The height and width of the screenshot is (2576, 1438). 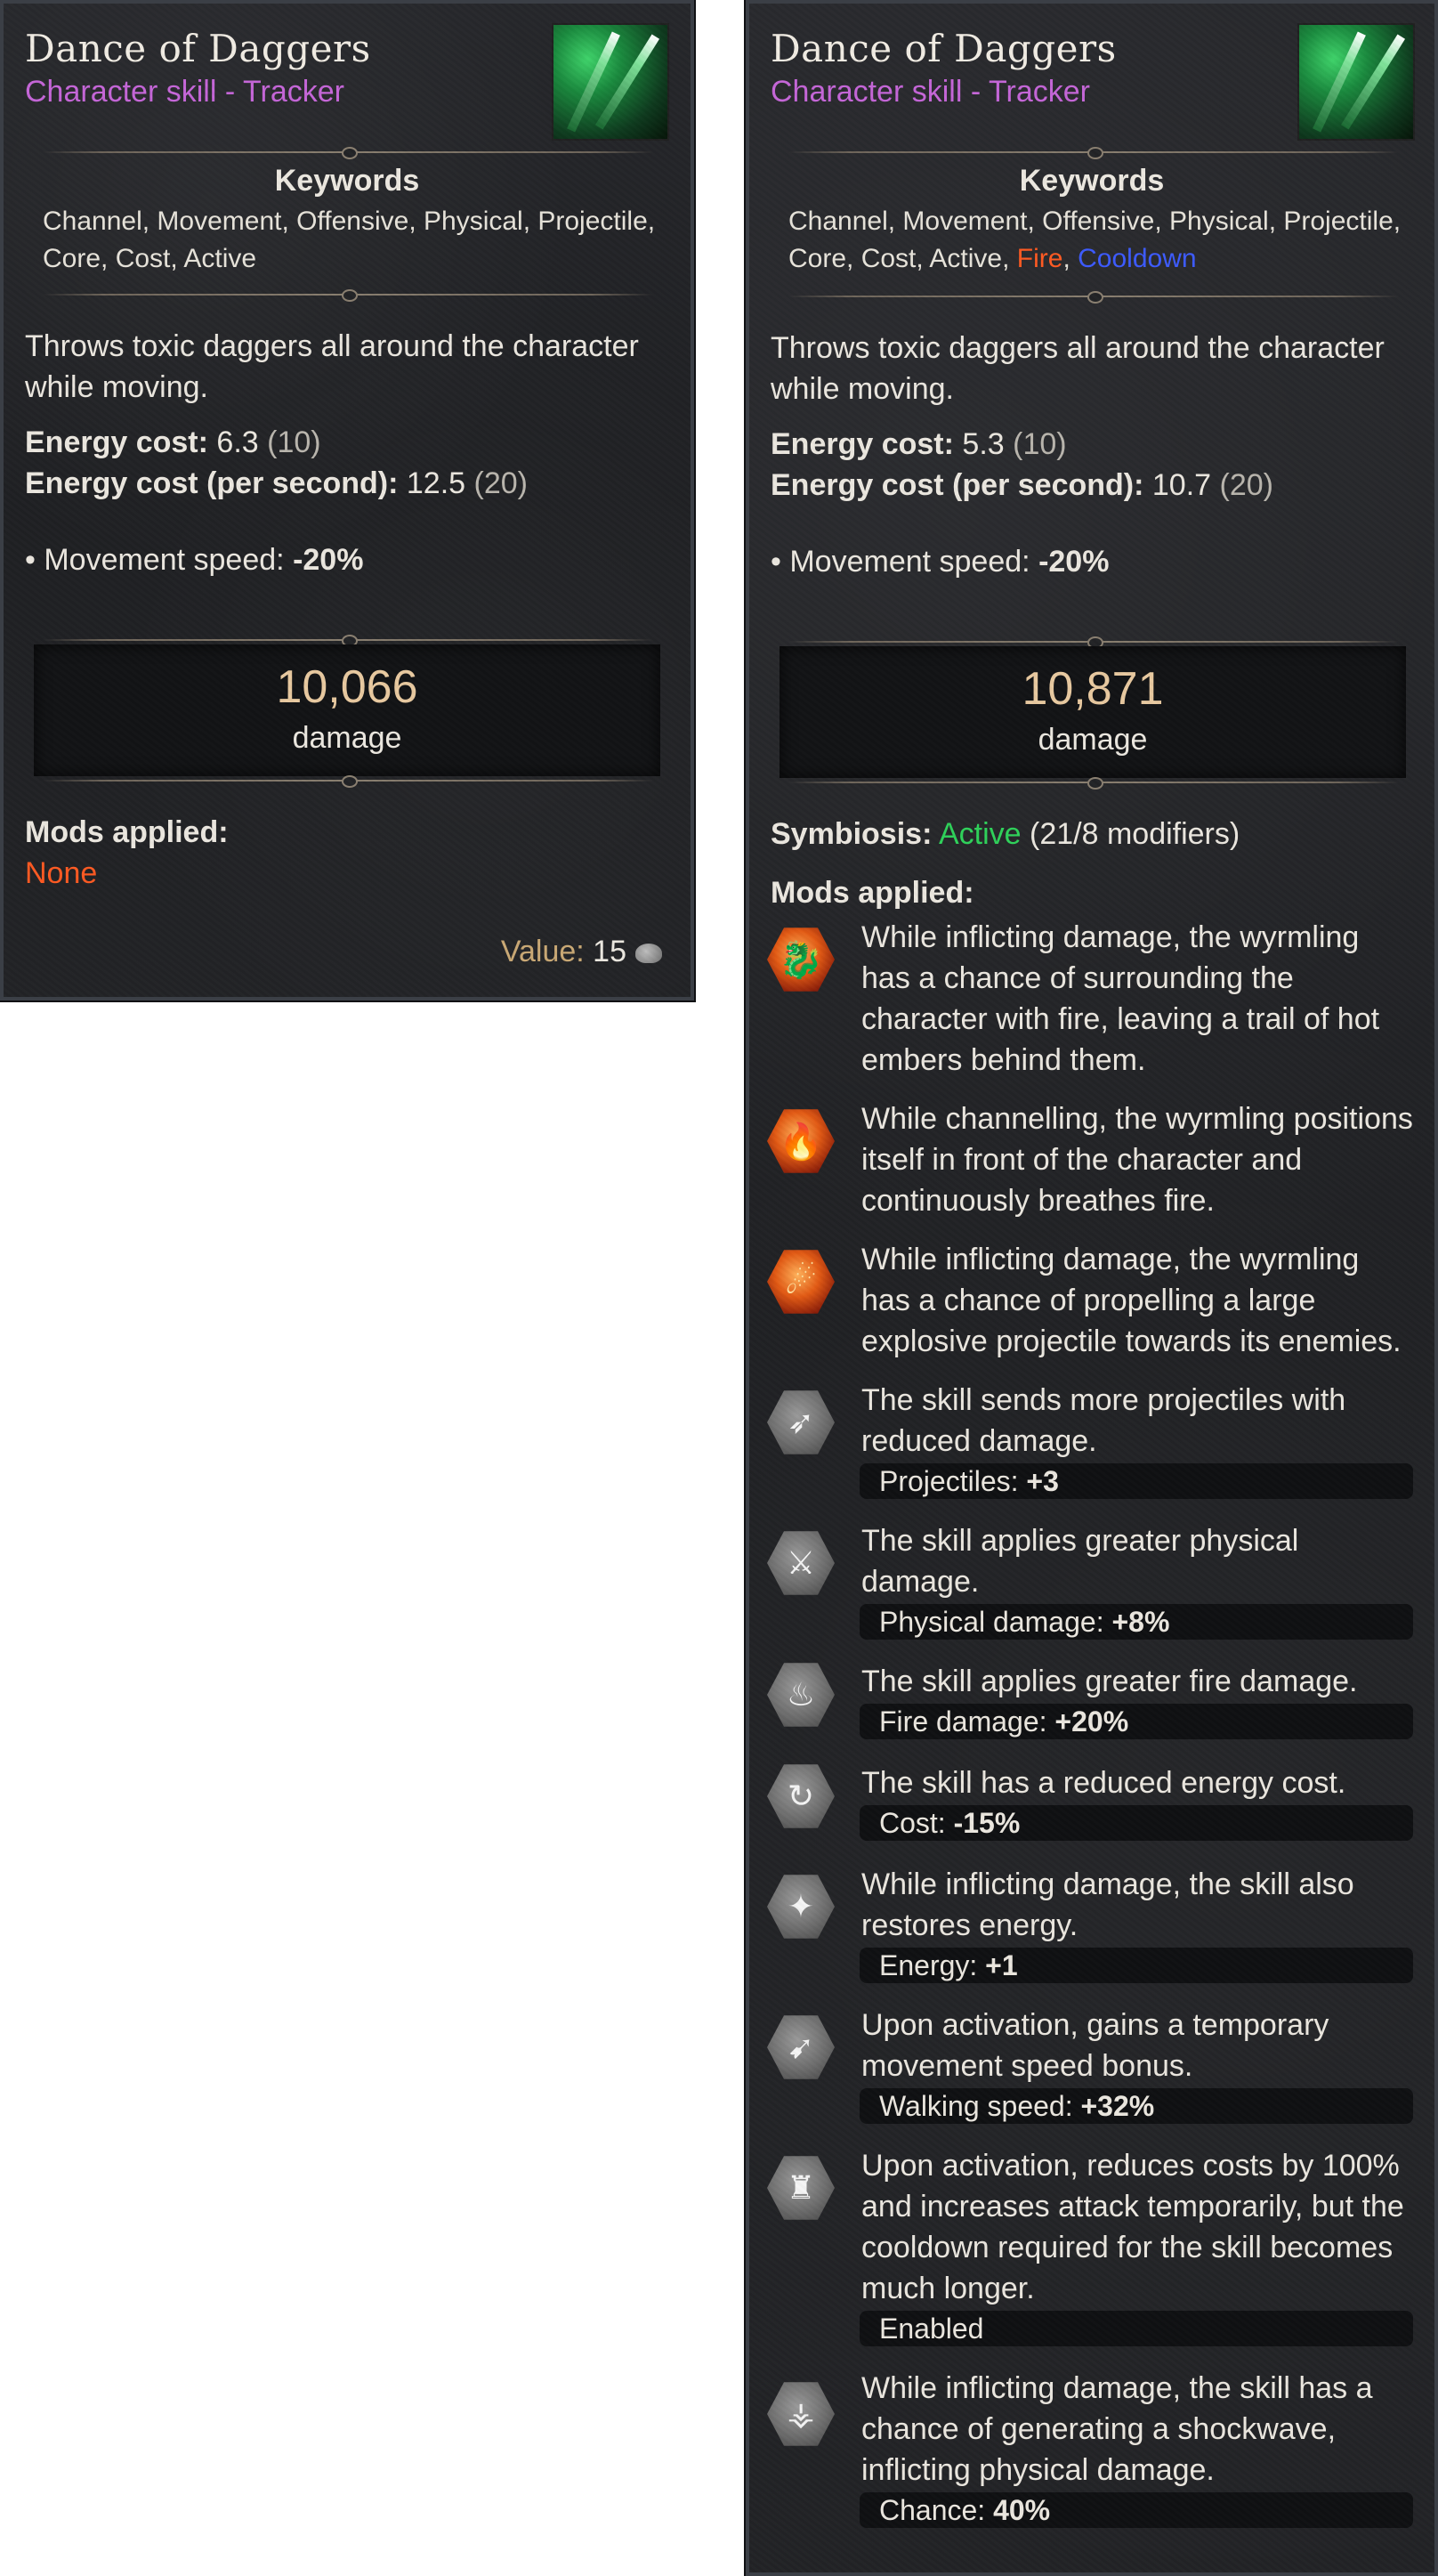 I want to click on movement-speed-icon: ➹, so click(x=801, y=2047).